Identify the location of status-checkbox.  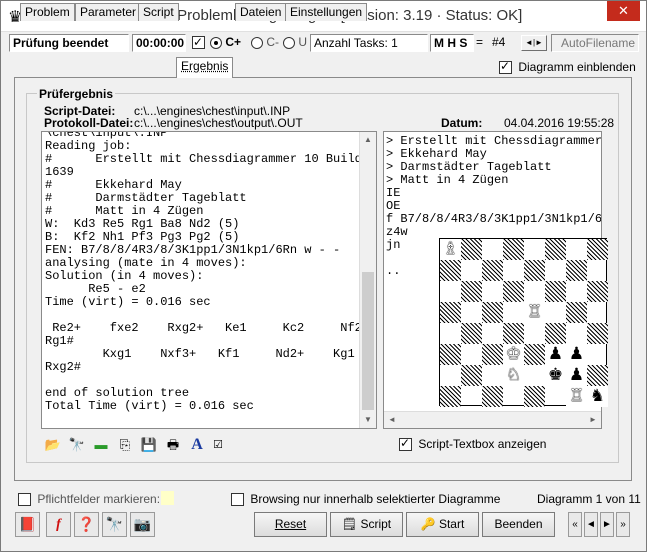
(198, 42).